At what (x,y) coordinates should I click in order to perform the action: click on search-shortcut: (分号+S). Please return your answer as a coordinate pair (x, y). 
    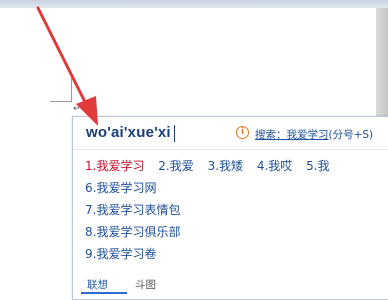
    Looking at the image, I should click on (351, 135).